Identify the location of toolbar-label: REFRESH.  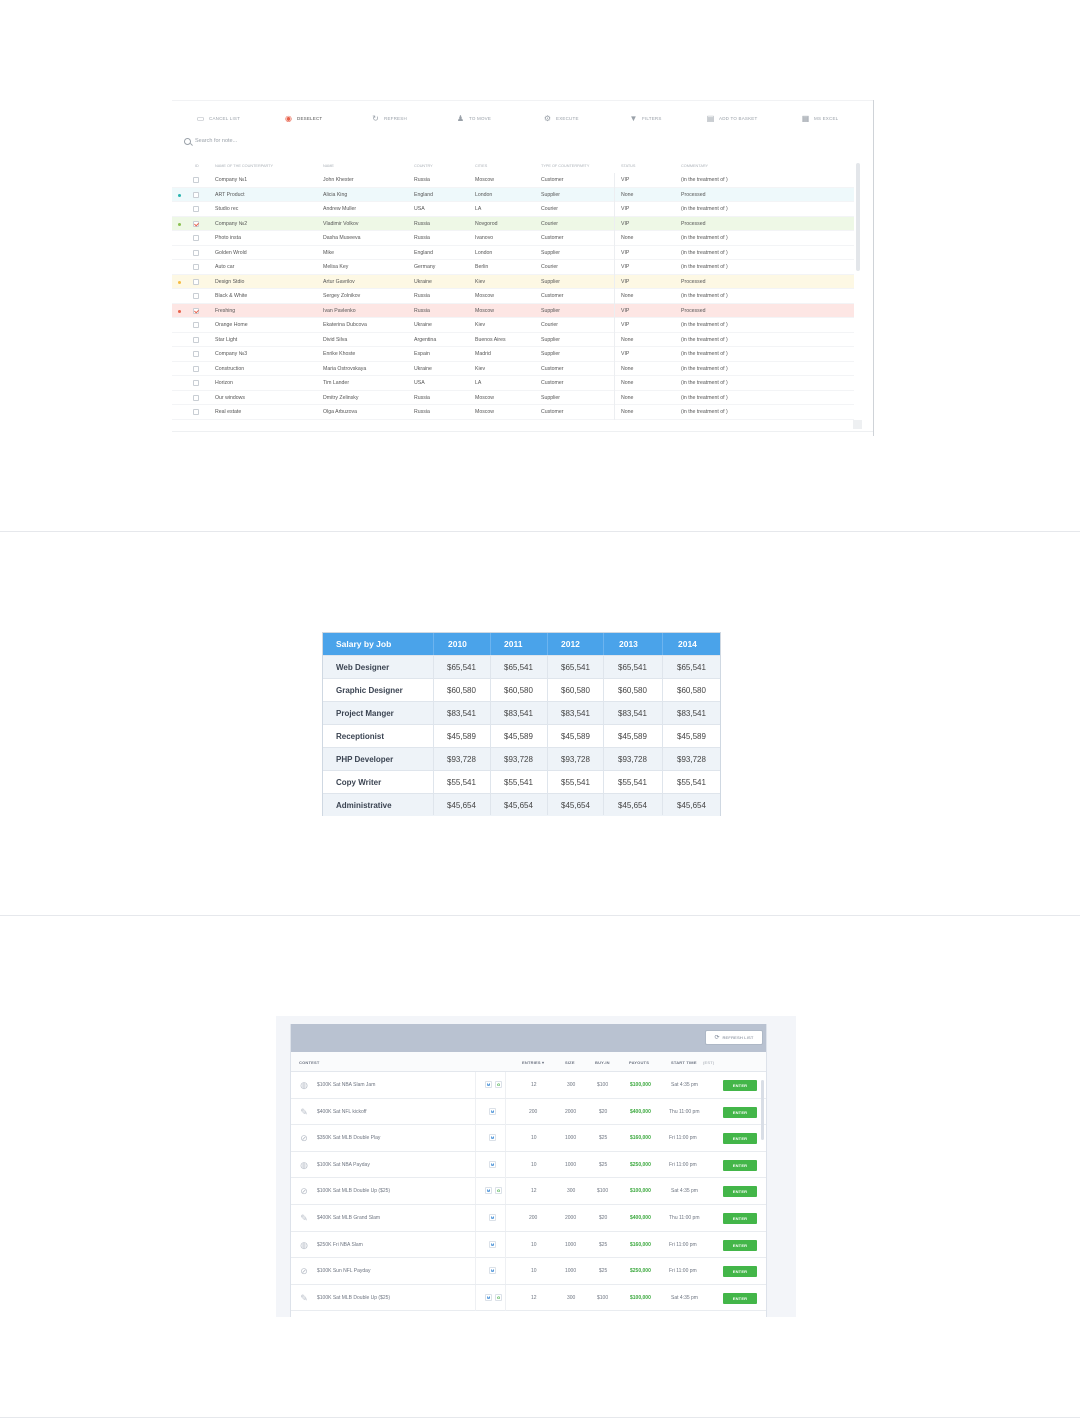
(395, 118).